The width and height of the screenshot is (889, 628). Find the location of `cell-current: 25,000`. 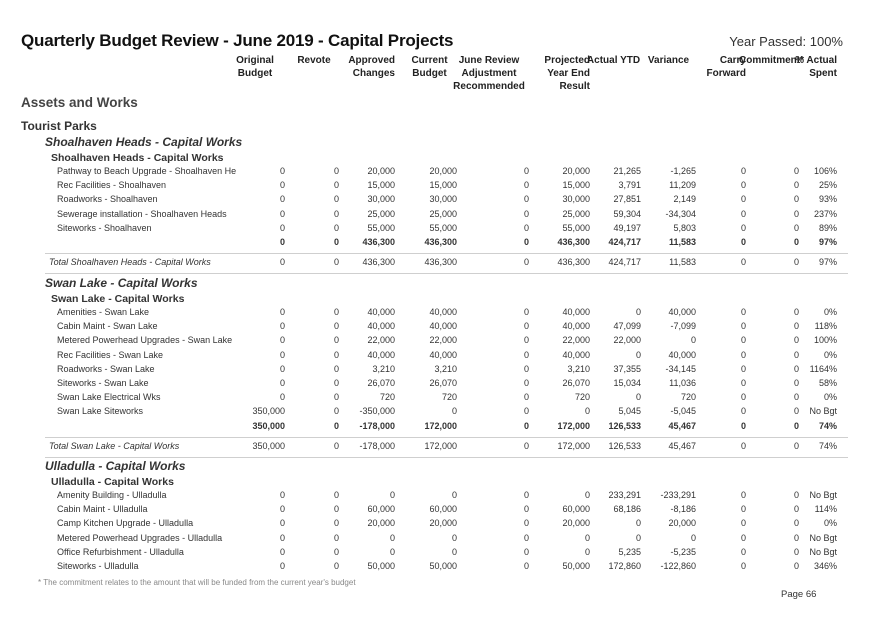

cell-current: 25,000 is located at coordinates (443, 213).